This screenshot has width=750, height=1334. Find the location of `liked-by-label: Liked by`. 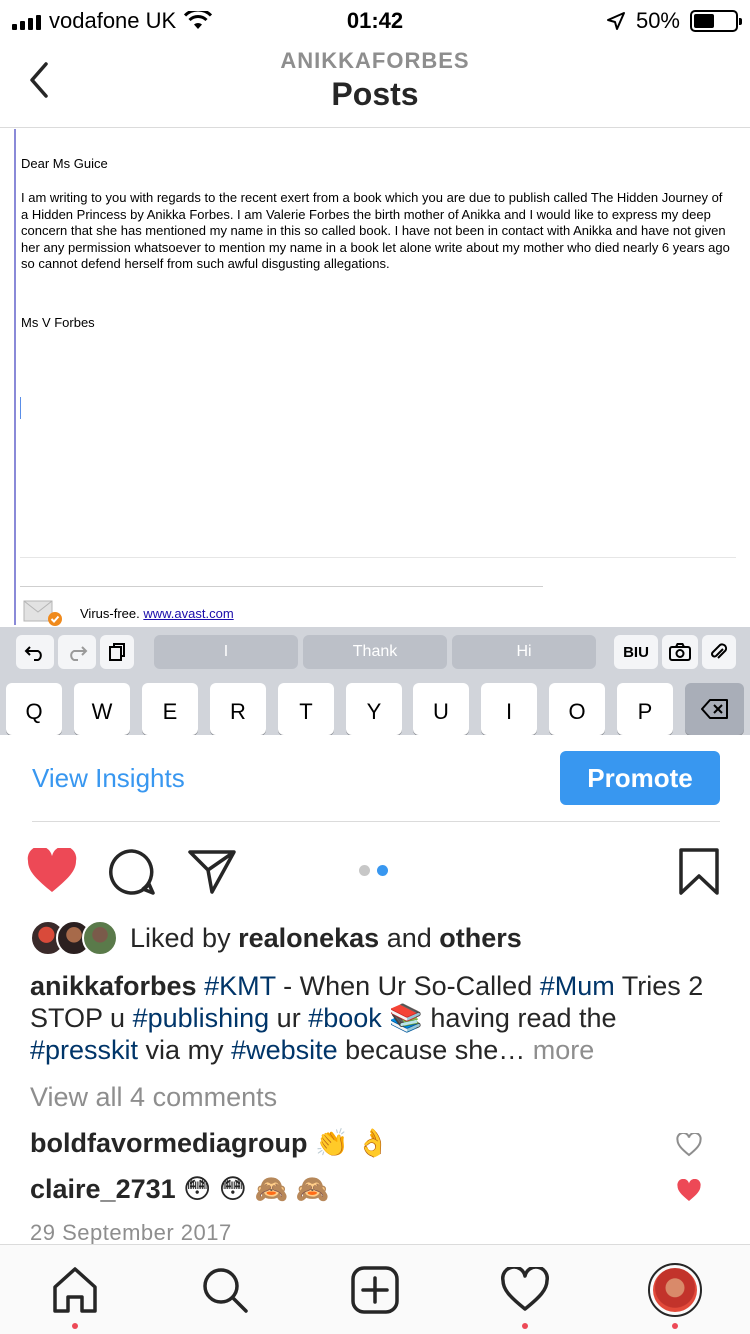

liked-by-label: Liked by is located at coordinates (180, 937).